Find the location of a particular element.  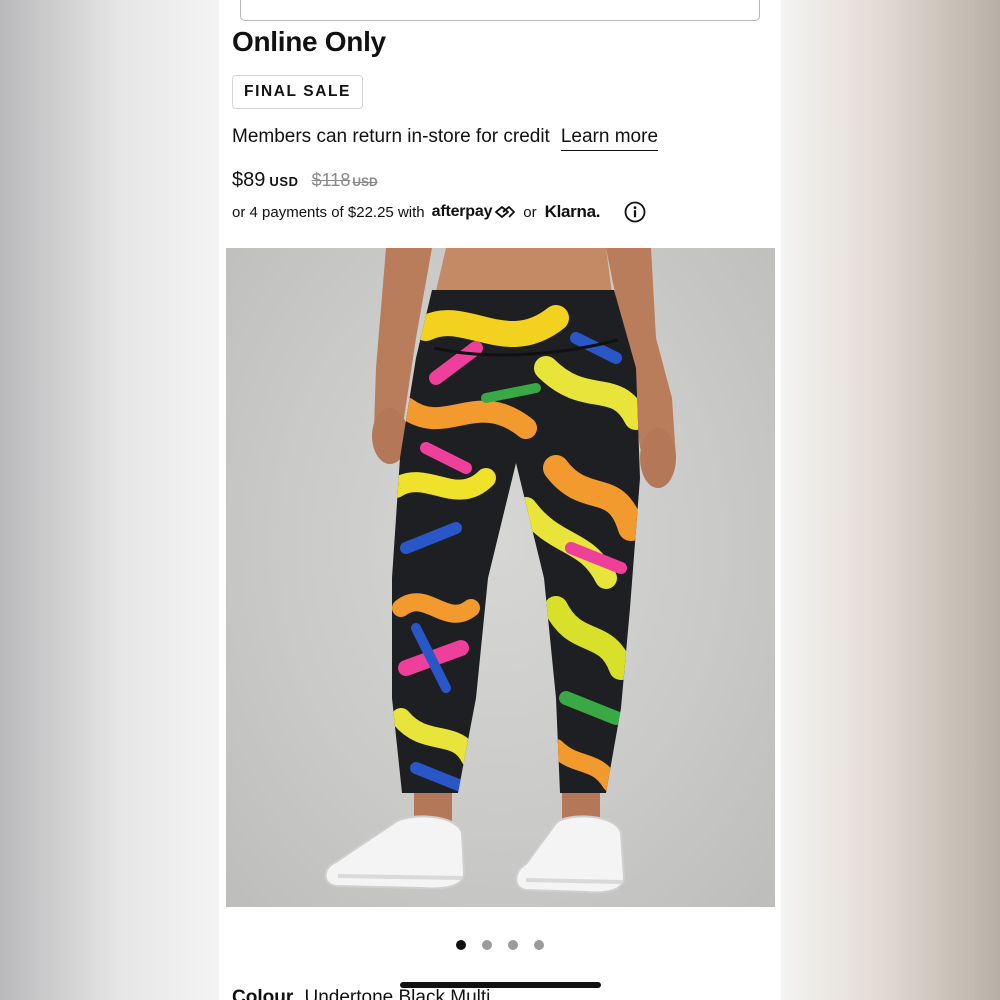

returns-text: Members can return in-store for credit is located at coordinates (391, 136).